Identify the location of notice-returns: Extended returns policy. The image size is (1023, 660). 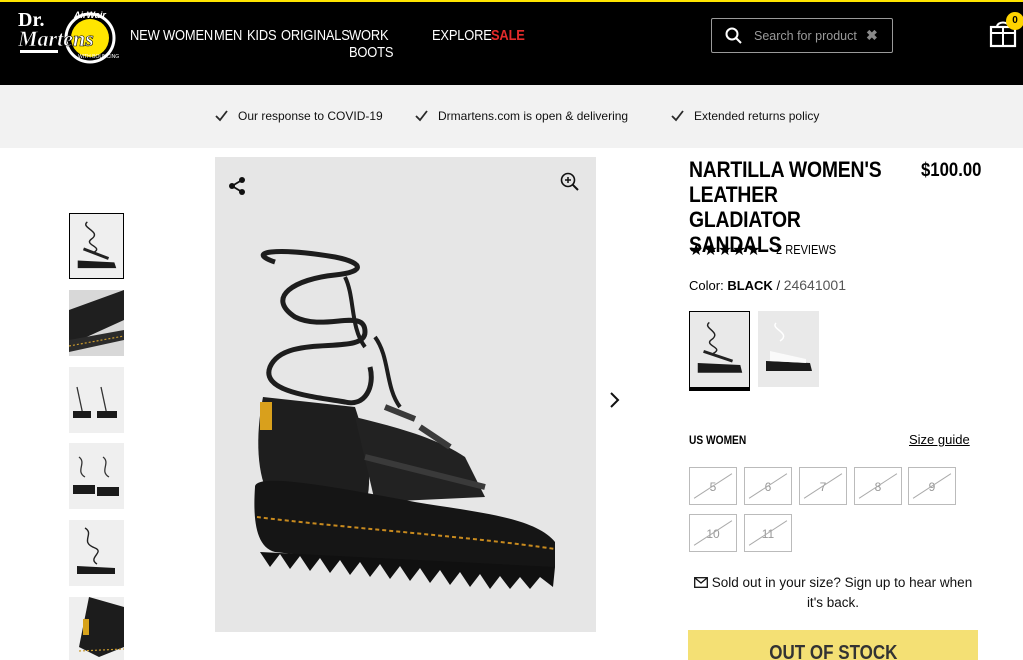
(745, 116).